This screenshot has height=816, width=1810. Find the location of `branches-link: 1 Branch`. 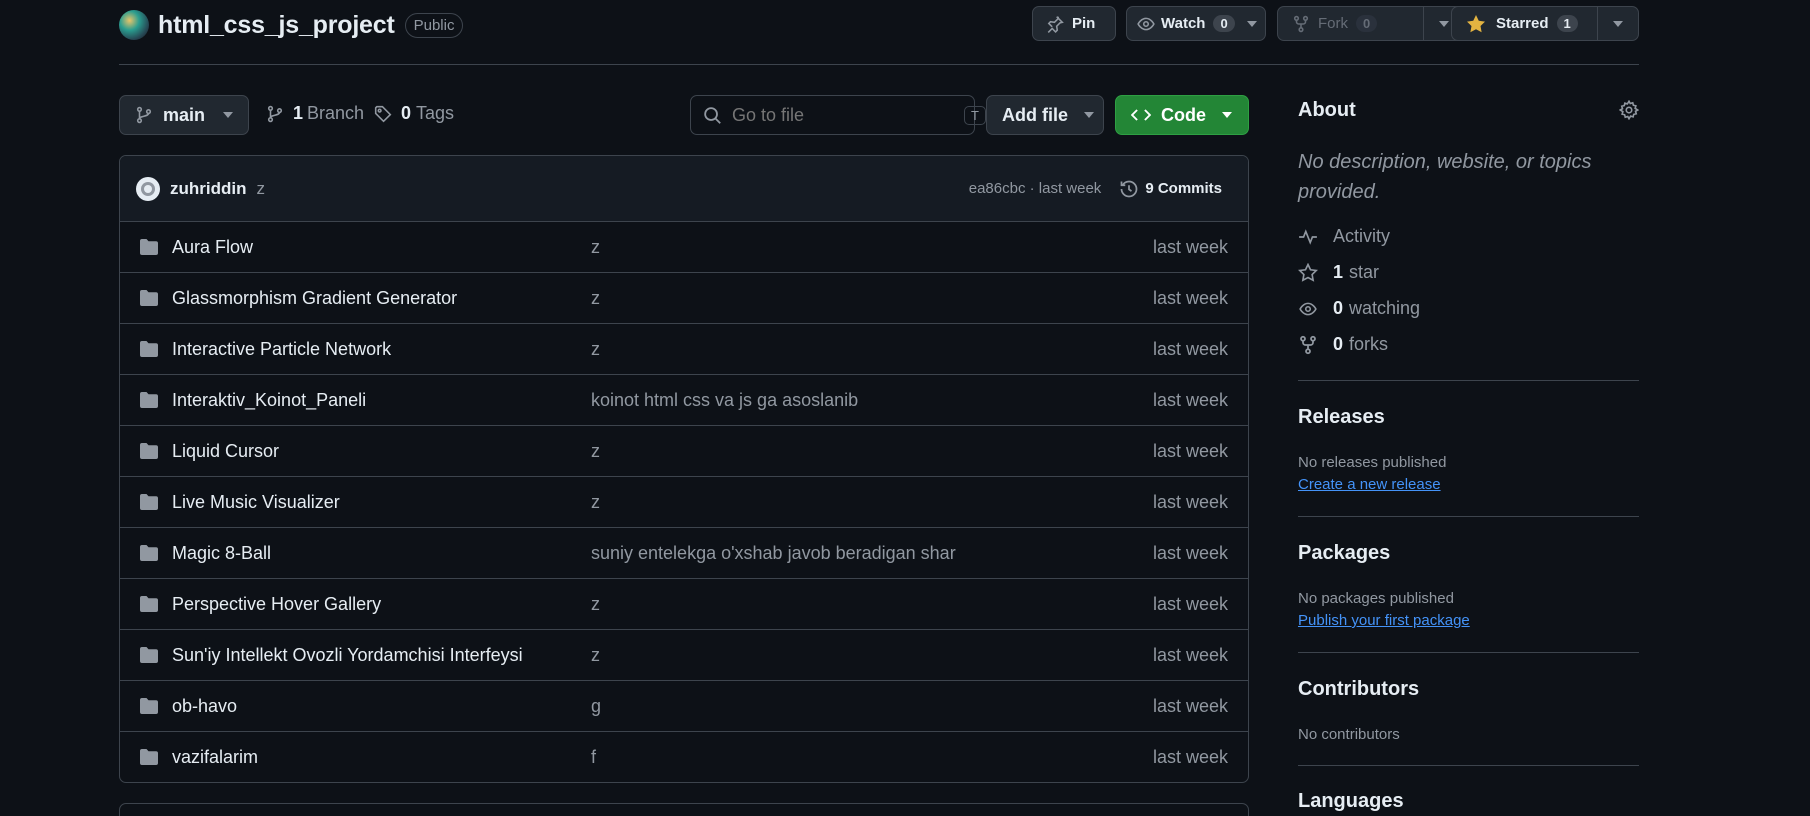

branches-link: 1 Branch is located at coordinates (315, 113).